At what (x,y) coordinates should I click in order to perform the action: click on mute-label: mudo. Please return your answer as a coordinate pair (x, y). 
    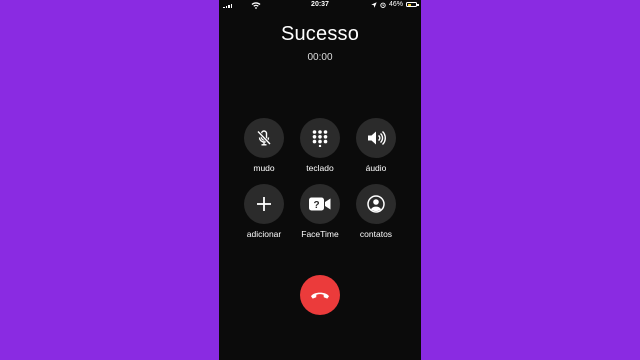
    Looking at the image, I should click on (264, 168).